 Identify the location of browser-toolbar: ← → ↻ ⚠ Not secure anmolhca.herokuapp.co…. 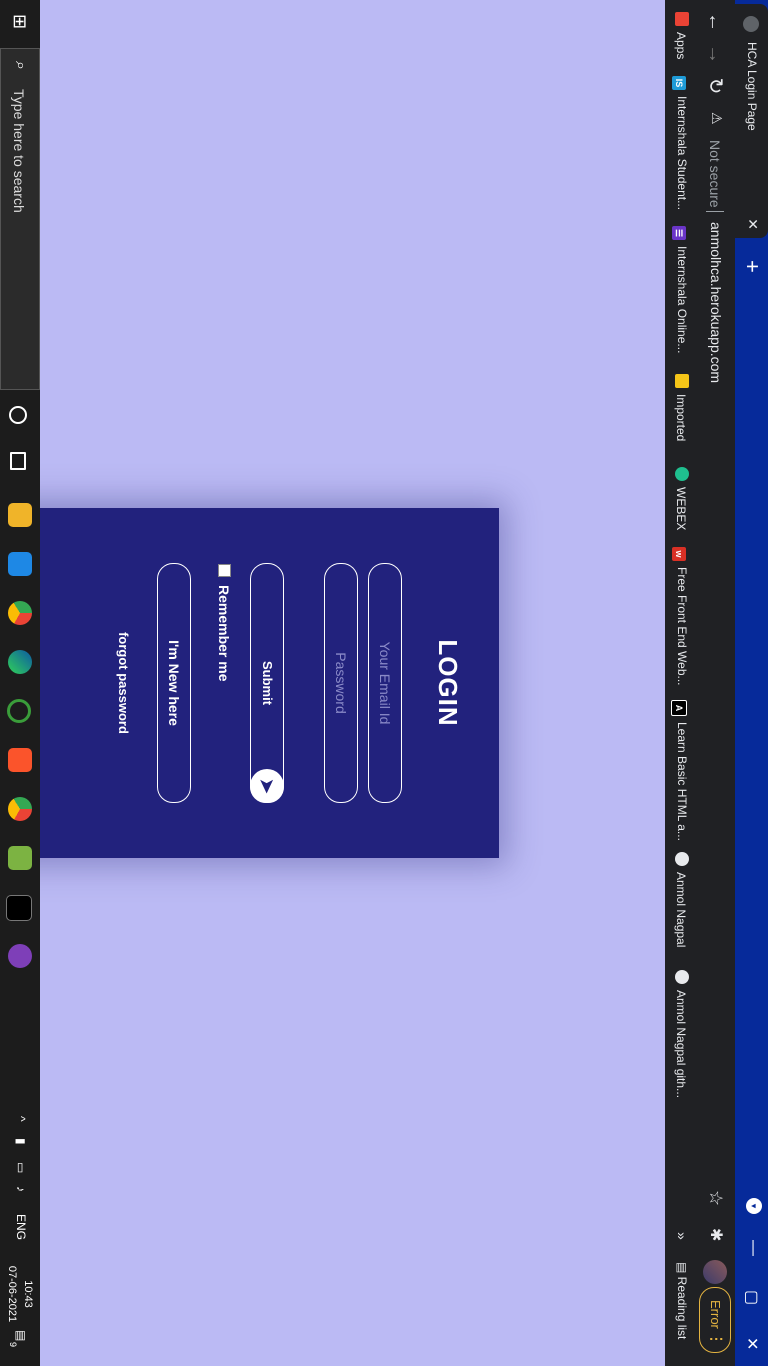
(715, 683).